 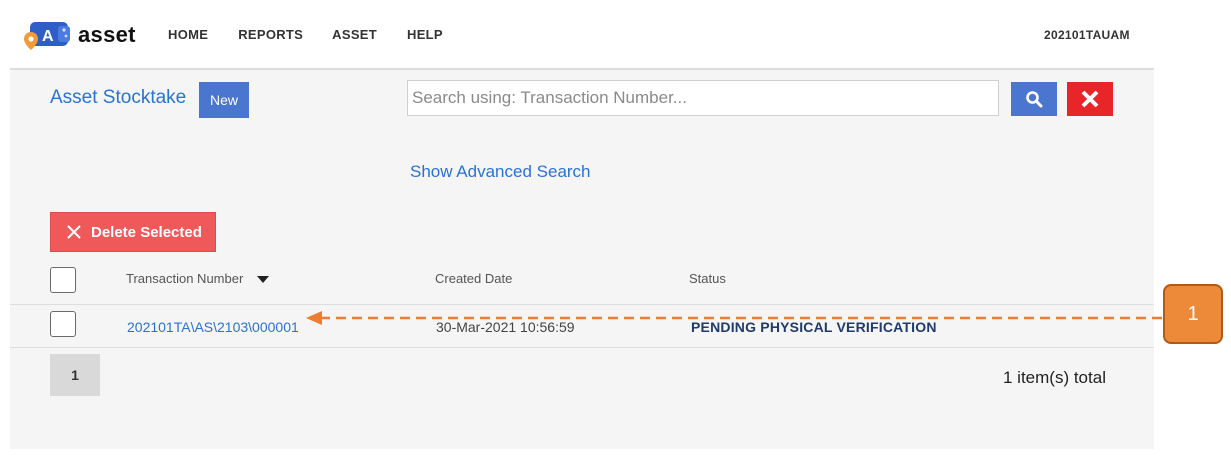 What do you see at coordinates (354, 34) in the screenshot?
I see `nav-asset: ASSET` at bounding box center [354, 34].